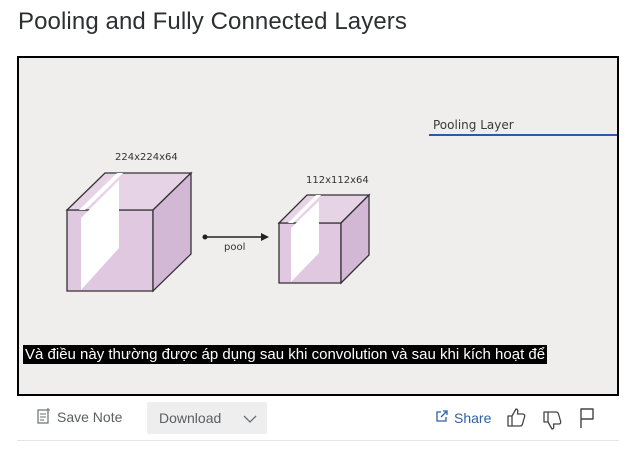 The height and width of the screenshot is (457, 636). What do you see at coordinates (250, 418) in the screenshot?
I see `chevron-down-icon` at bounding box center [250, 418].